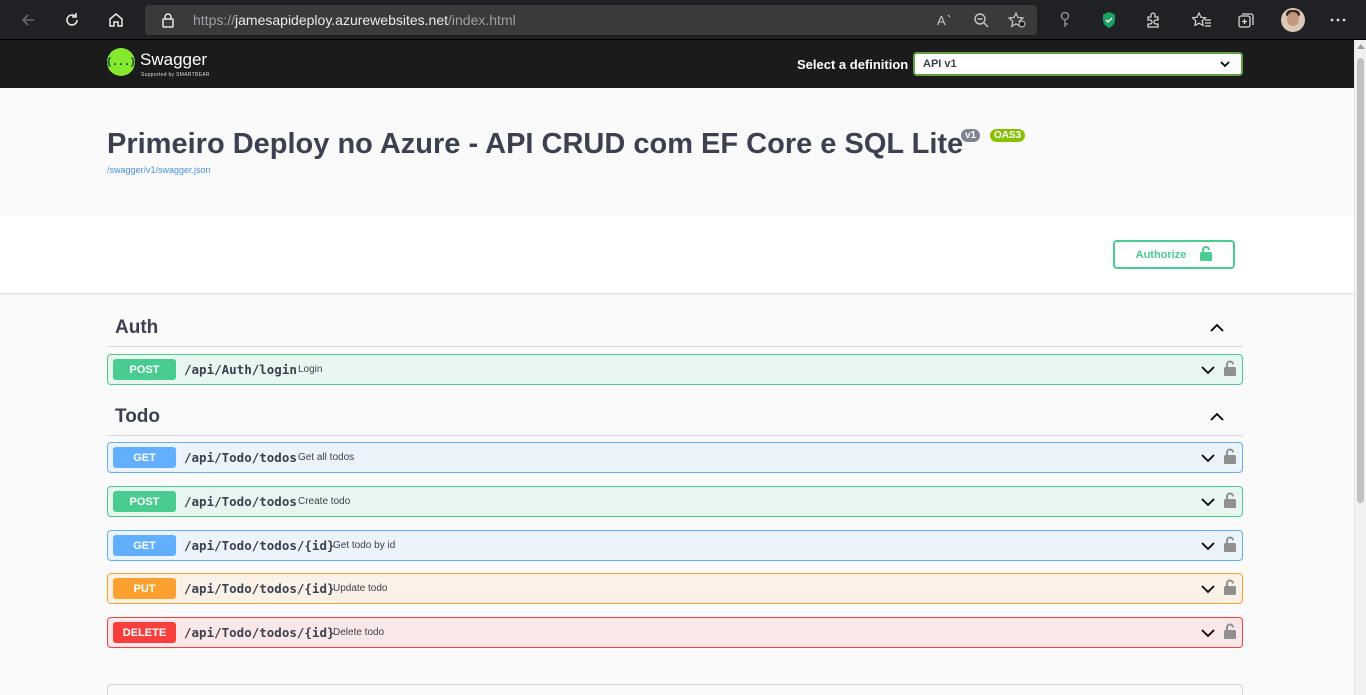 Image resolution: width=1366 pixels, height=695 pixels. I want to click on version-badge: v1, so click(971, 135).